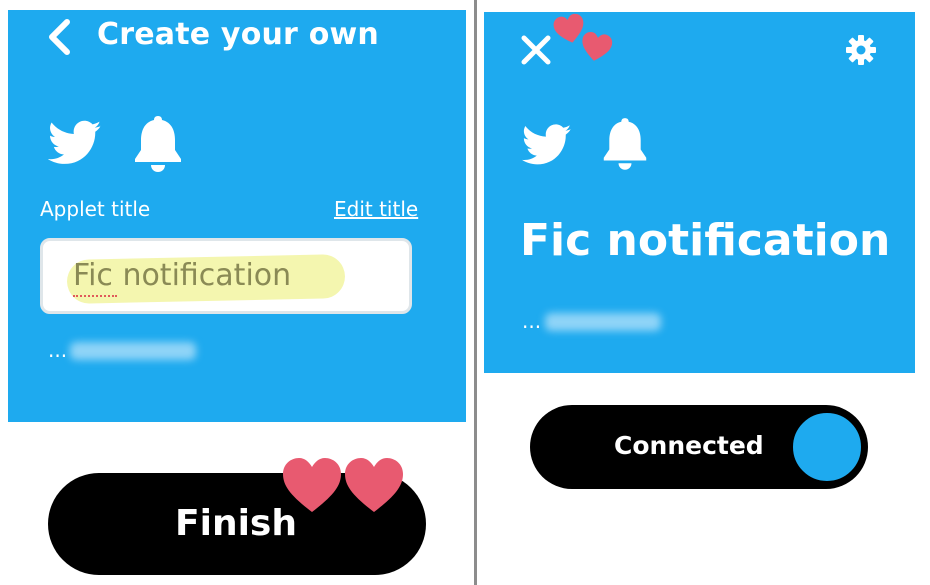 Image resolution: width=930 pixels, height=585 pixels. Describe the element at coordinates (861, 50) in the screenshot. I see `gear-icon` at that location.